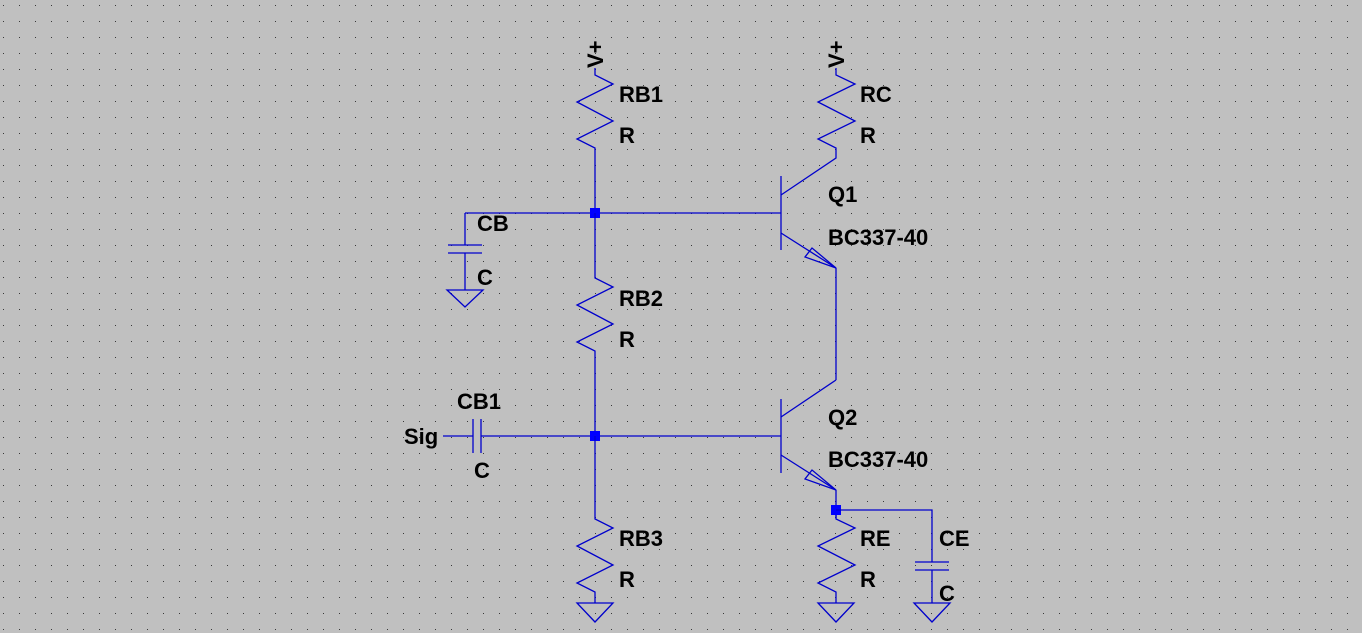 Image resolution: width=1362 pixels, height=633 pixels. What do you see at coordinates (627, 135) in the screenshot?
I see `rb1-value: R` at bounding box center [627, 135].